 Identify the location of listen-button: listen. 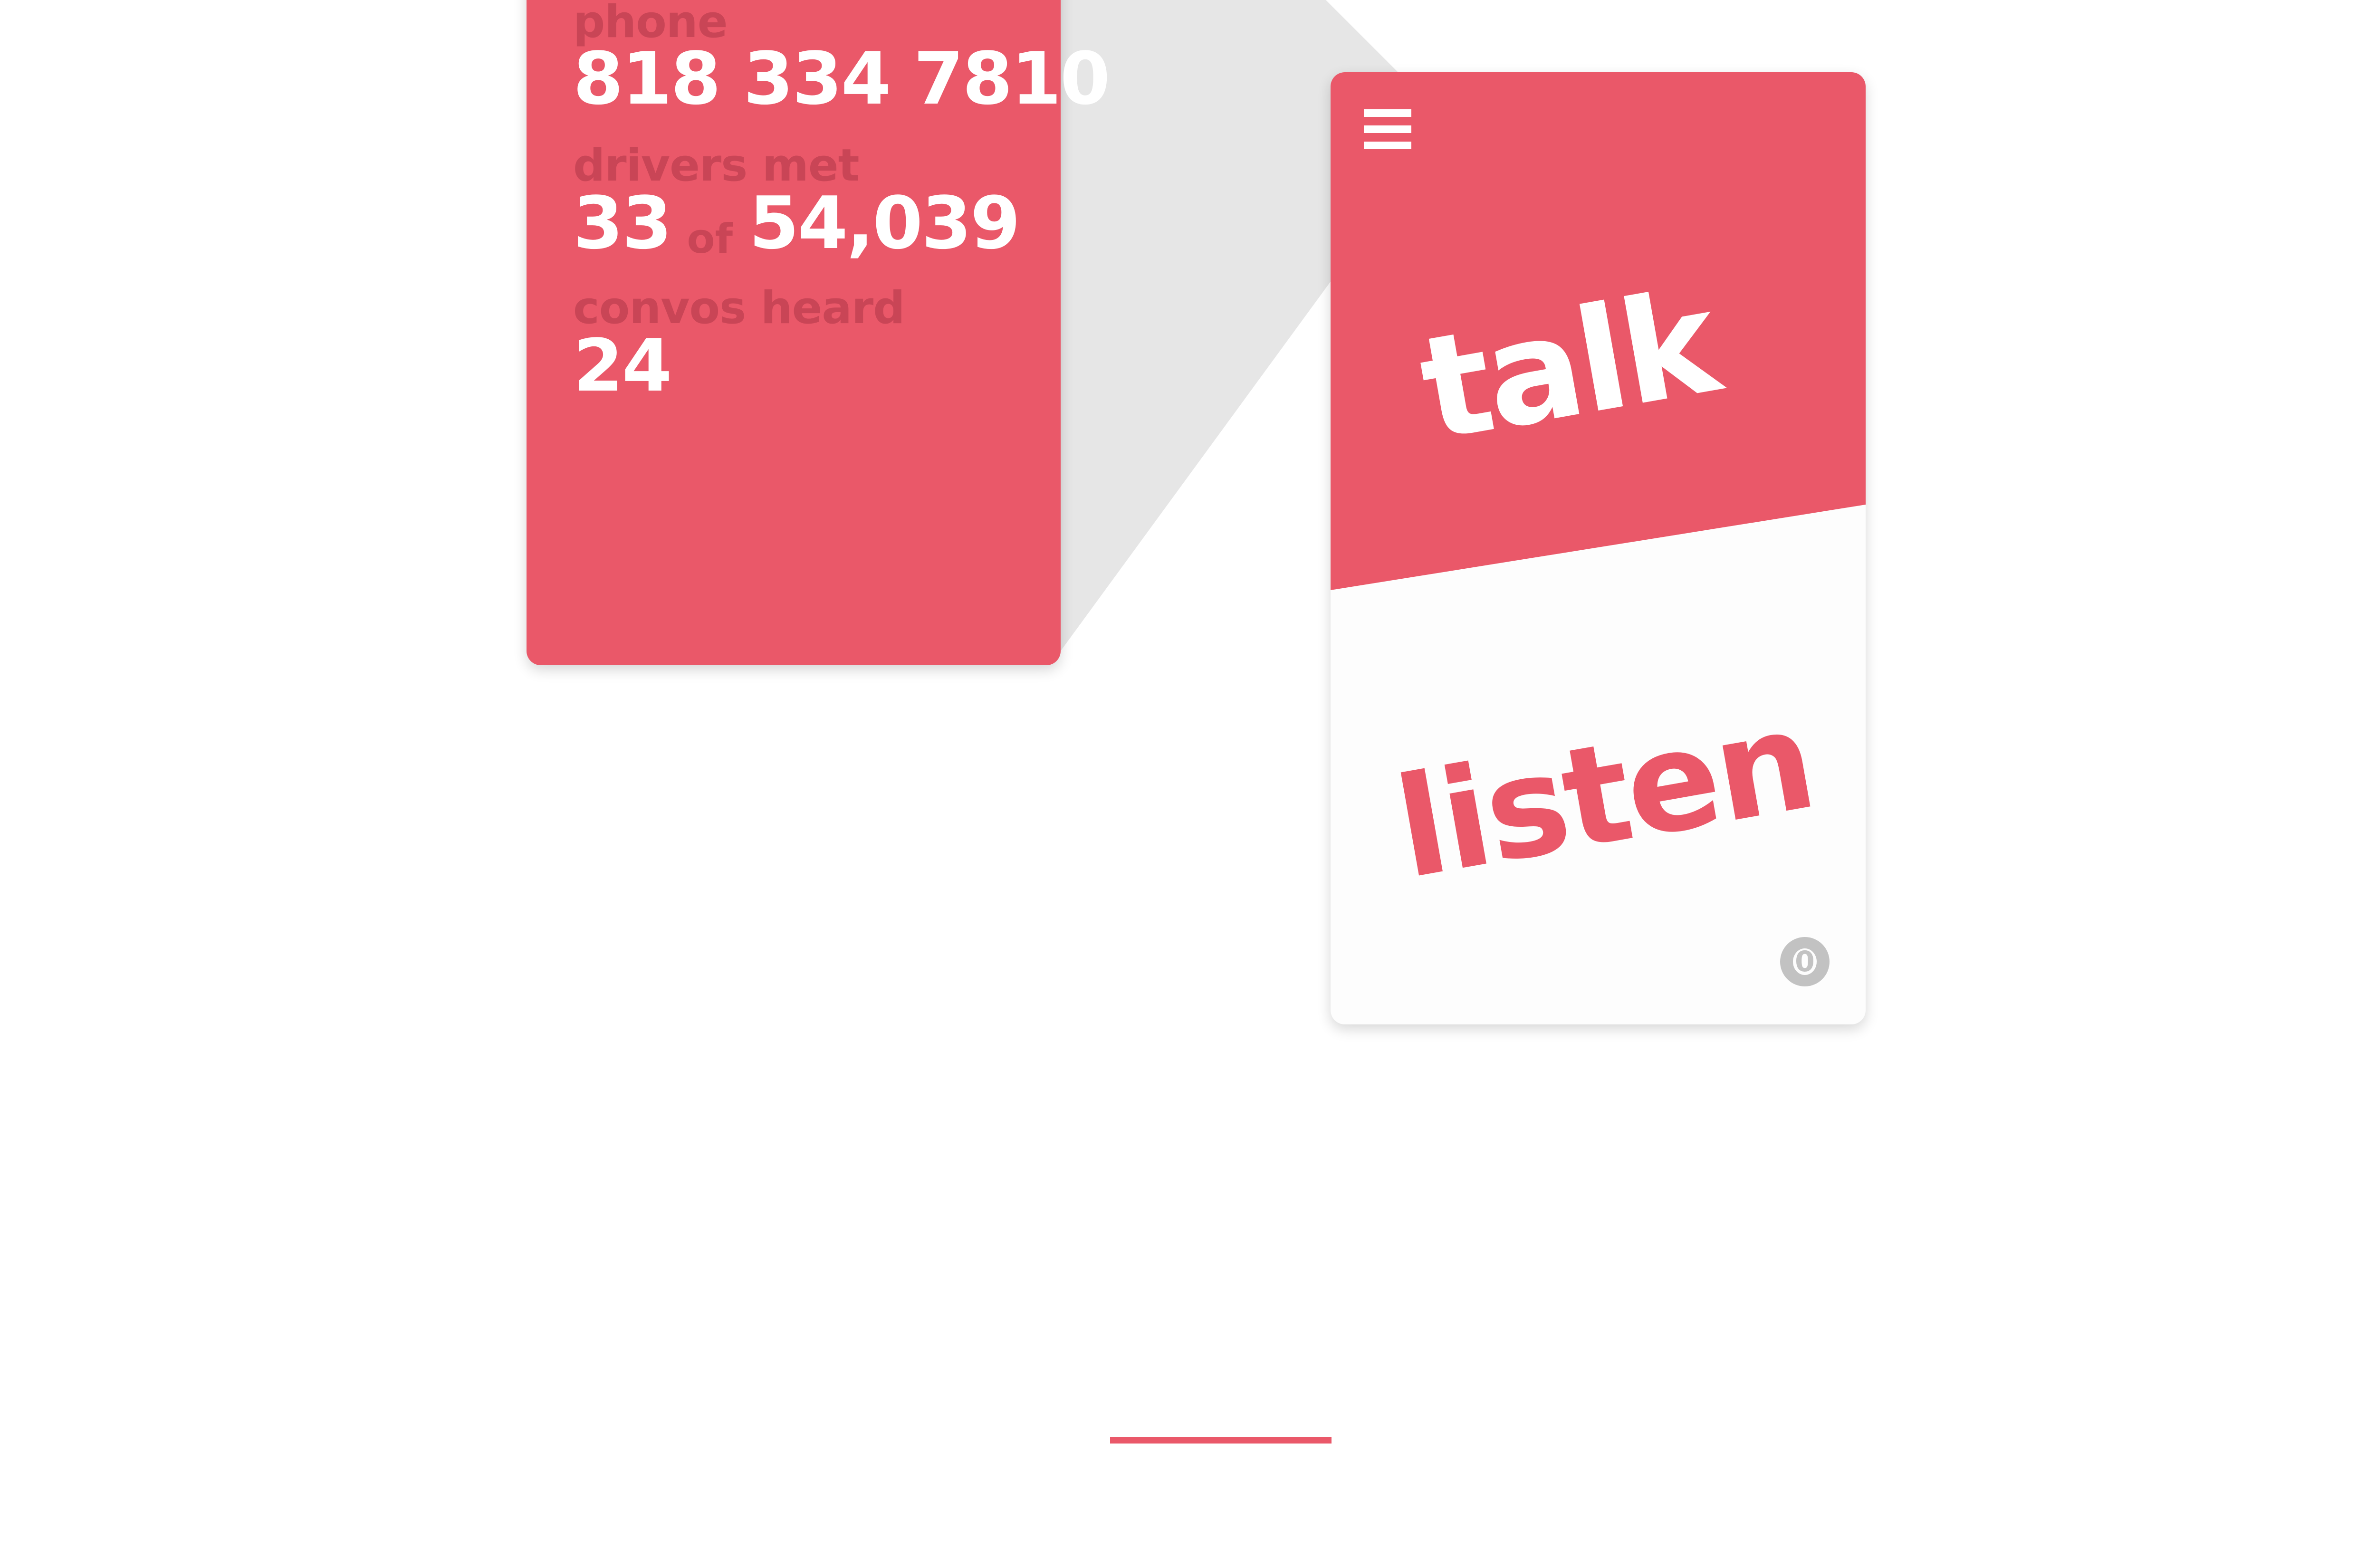
(1604, 794).